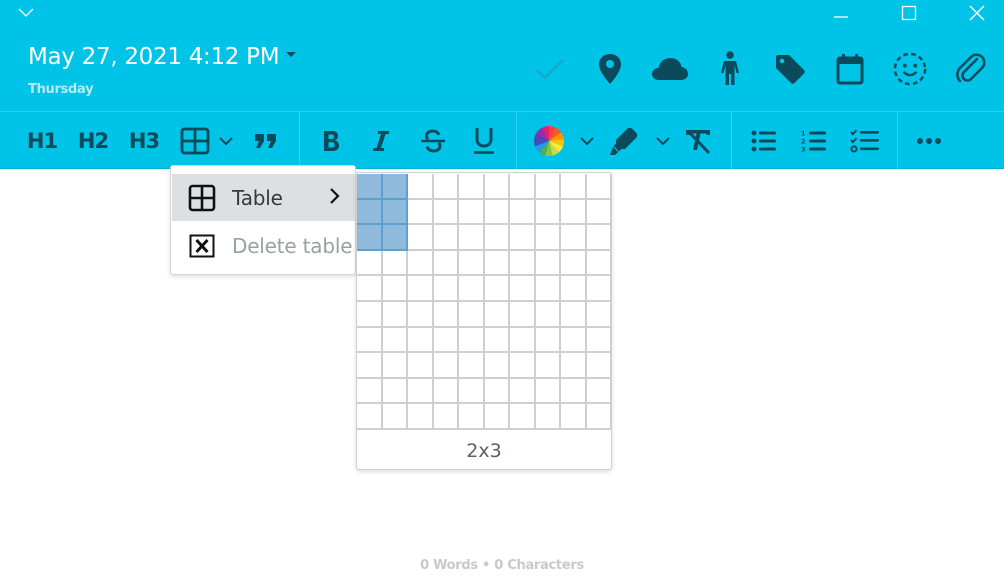  Describe the element at coordinates (93, 141) in the screenshot. I see `heading-2-button: H2` at that location.